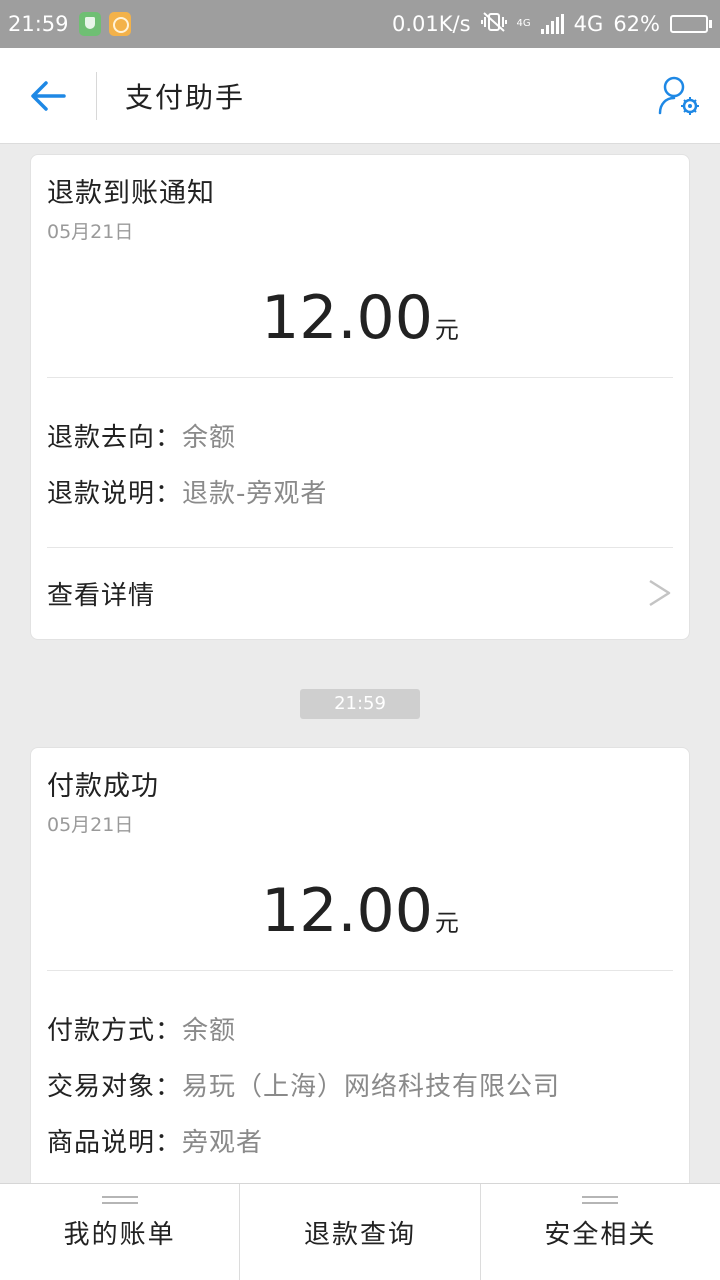  What do you see at coordinates (223, 1143) in the screenshot?
I see `row-value: 旁观者` at bounding box center [223, 1143].